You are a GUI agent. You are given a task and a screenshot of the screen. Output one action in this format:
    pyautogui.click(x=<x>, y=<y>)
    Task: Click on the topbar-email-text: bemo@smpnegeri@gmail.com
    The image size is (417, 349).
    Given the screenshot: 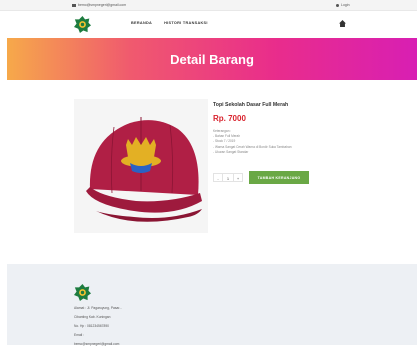 What is the action you would take?
    pyautogui.click(x=102, y=5)
    